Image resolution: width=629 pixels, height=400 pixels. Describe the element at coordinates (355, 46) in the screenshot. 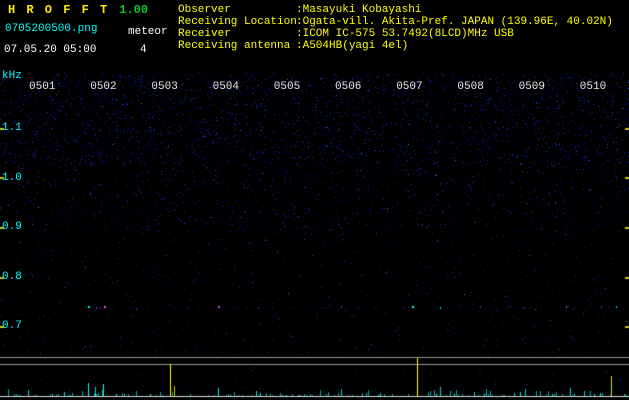

I see `info-value: A504HB(yagi 4el)` at that location.